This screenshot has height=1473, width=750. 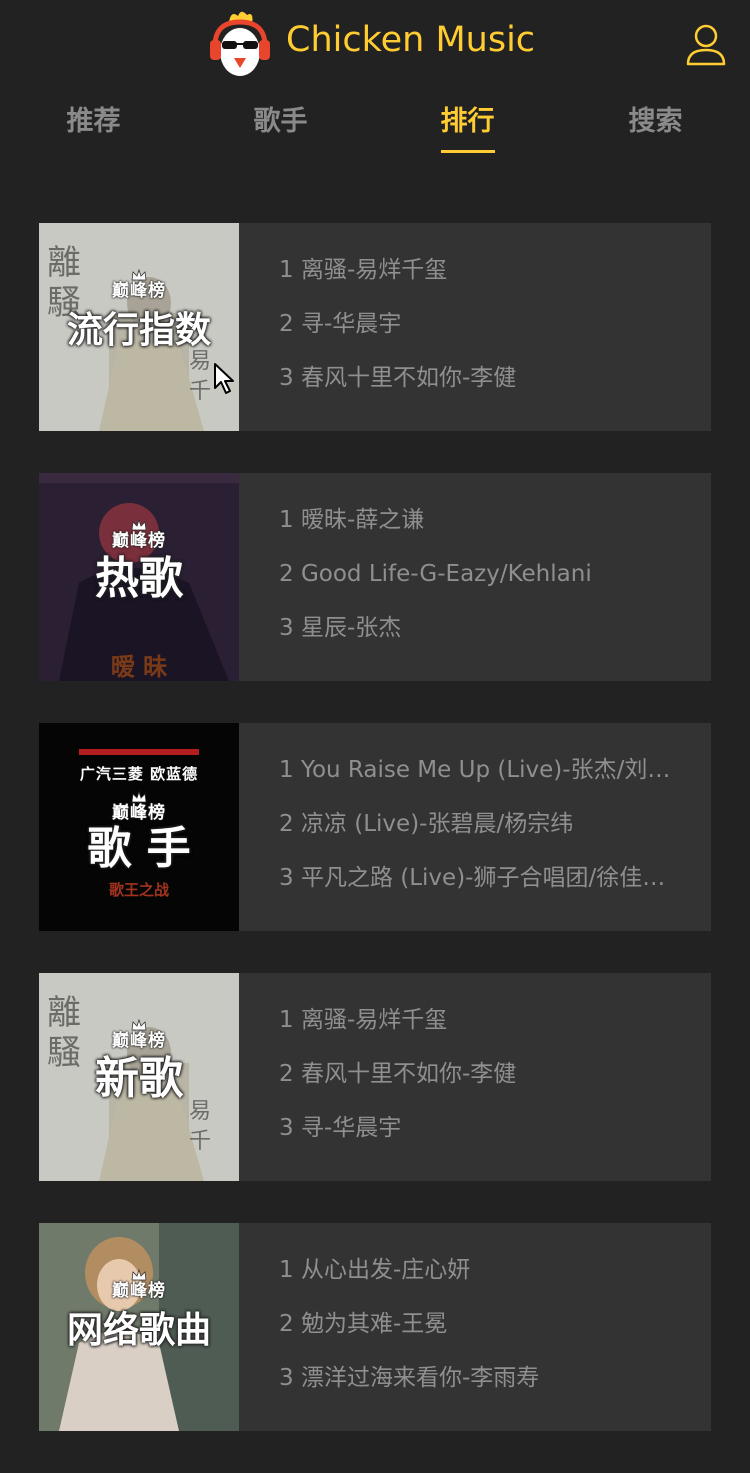 I want to click on rank-cover: 巅峰榜 热歌 暧 昧, so click(x=139, y=577).